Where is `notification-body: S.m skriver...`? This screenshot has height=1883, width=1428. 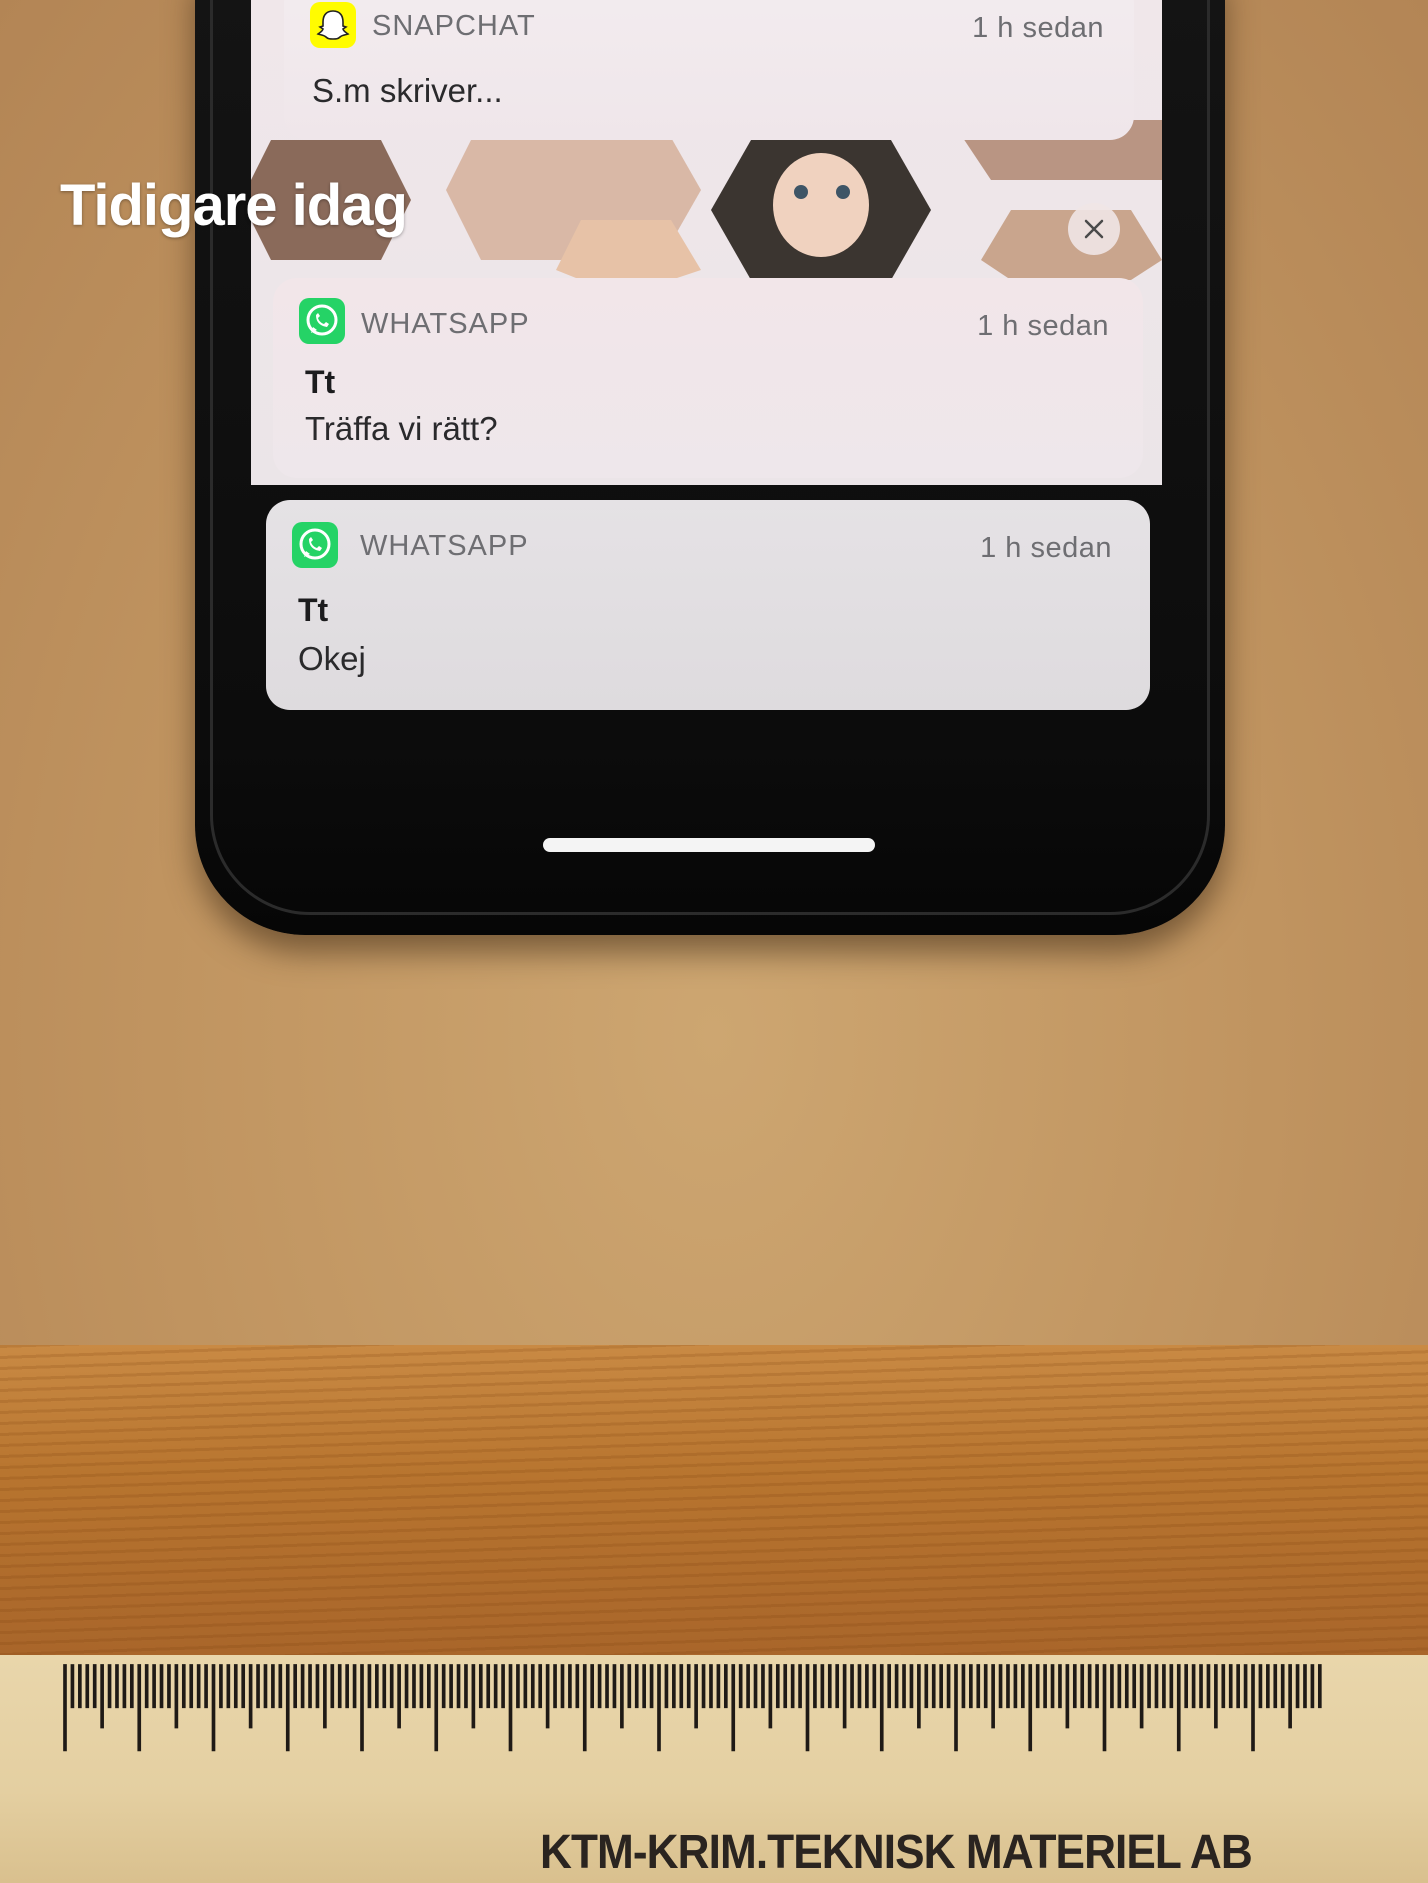 notification-body: S.m skriver... is located at coordinates (407, 90).